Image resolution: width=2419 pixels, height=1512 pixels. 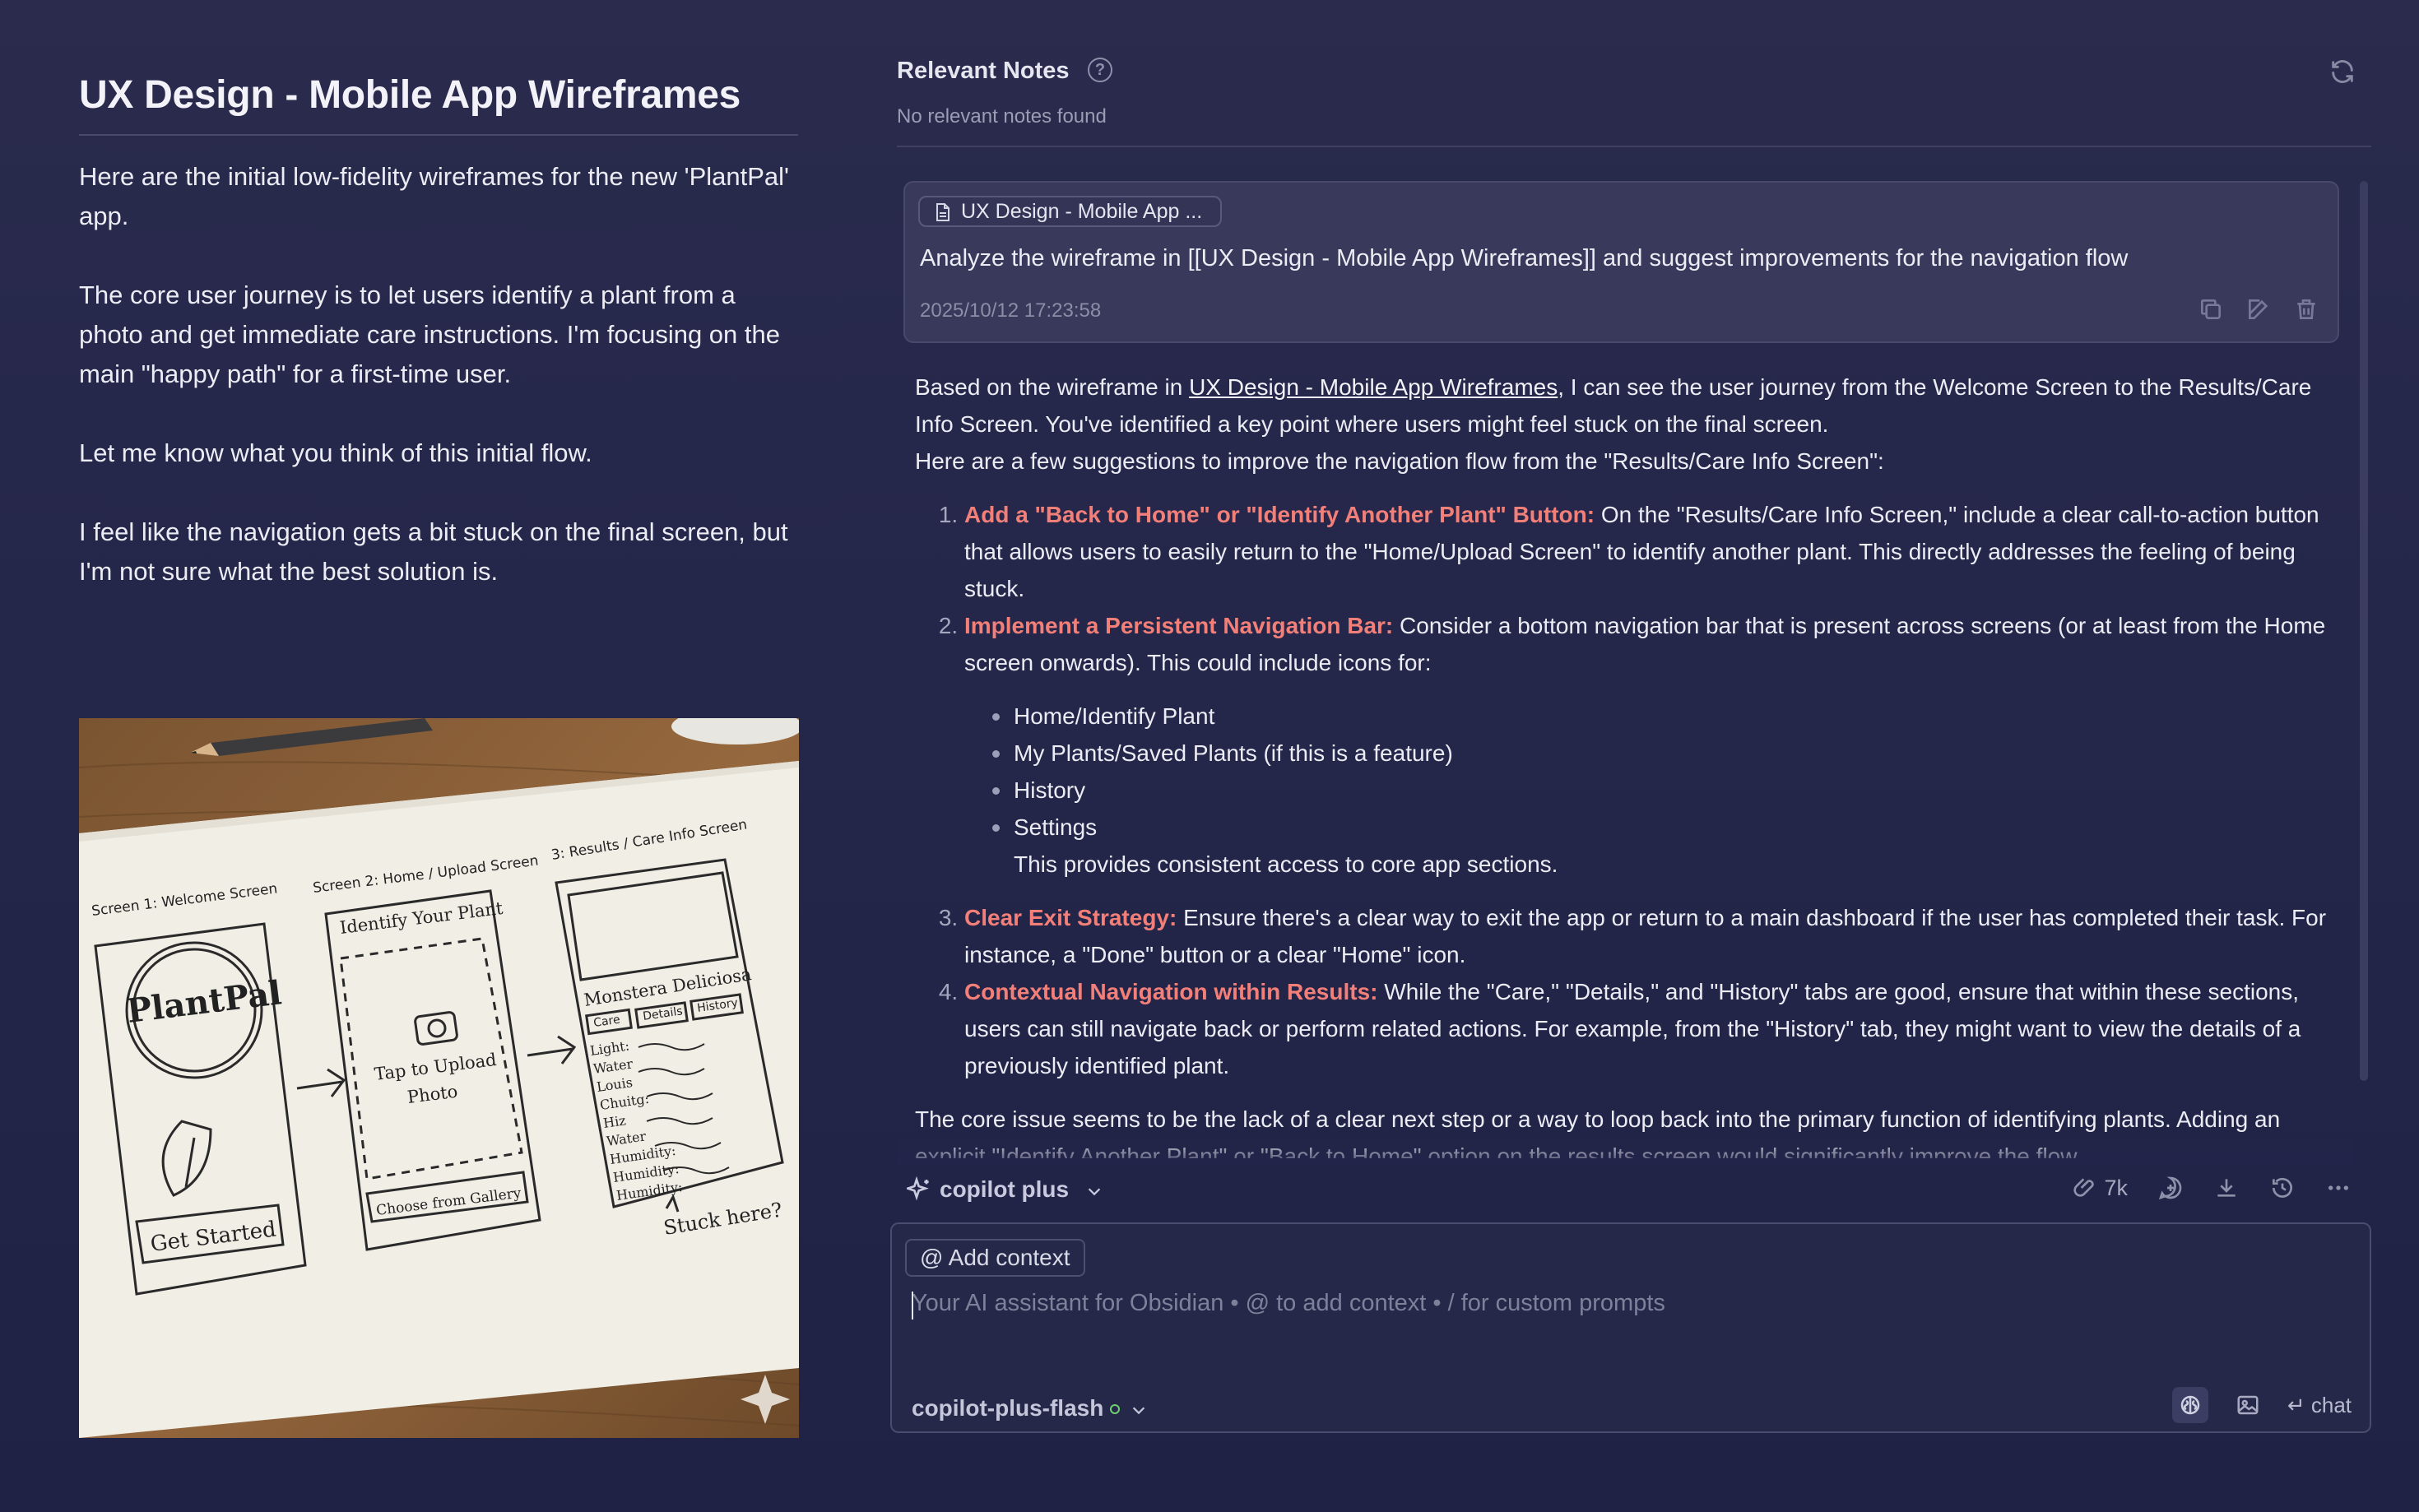 What do you see at coordinates (2342, 72) in the screenshot?
I see `refresh-icon` at bounding box center [2342, 72].